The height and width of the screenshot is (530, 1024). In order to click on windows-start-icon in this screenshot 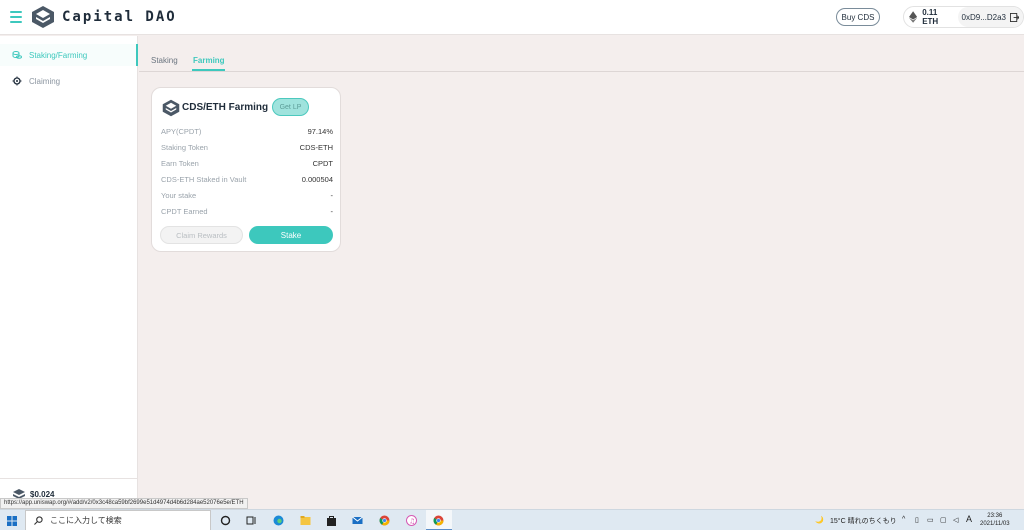, I will do `click(12, 521)`.